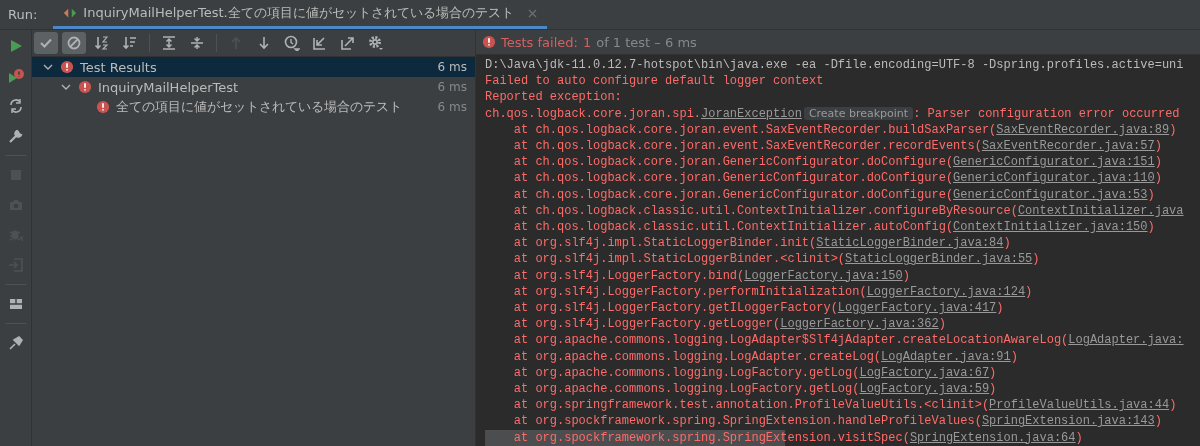  Describe the element at coordinates (539, 42) in the screenshot. I see `tests-failed-label: Tests failed:` at that location.